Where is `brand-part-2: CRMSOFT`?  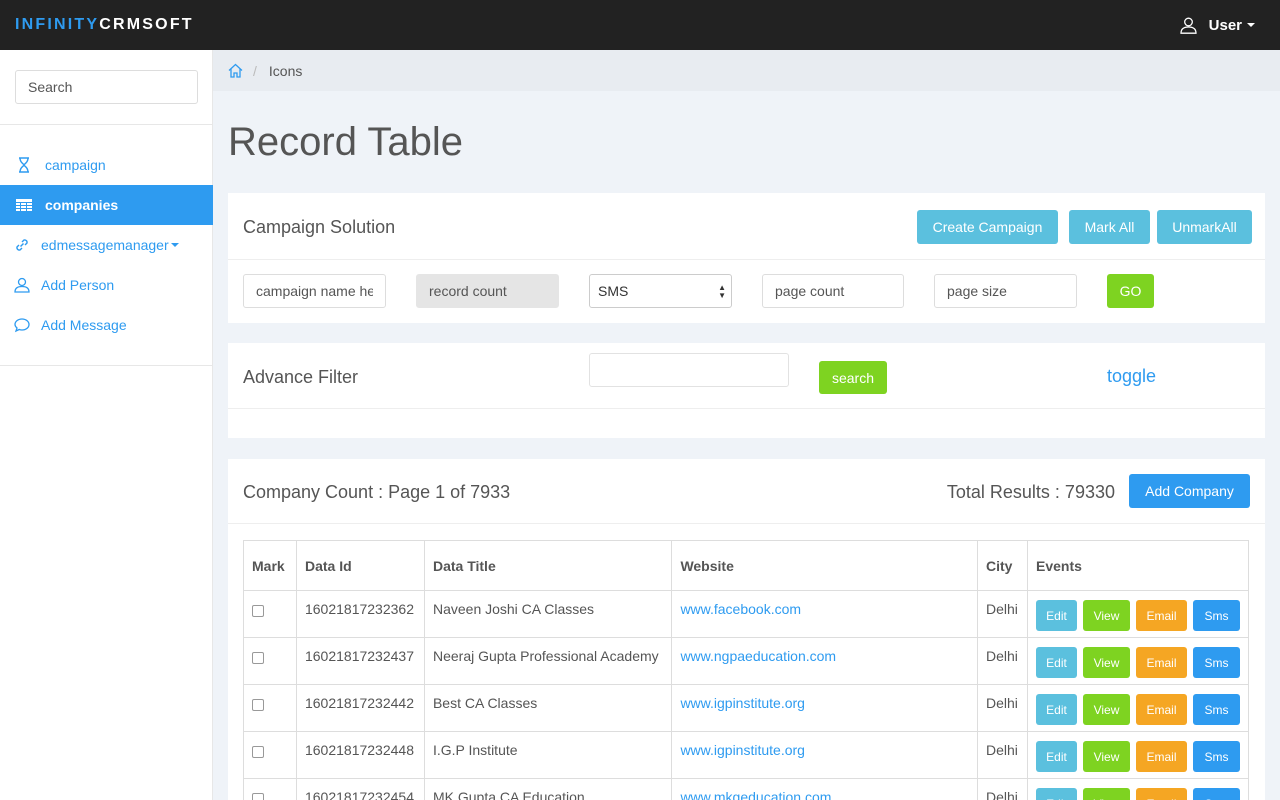
brand-part-2: CRMSOFT is located at coordinates (146, 24).